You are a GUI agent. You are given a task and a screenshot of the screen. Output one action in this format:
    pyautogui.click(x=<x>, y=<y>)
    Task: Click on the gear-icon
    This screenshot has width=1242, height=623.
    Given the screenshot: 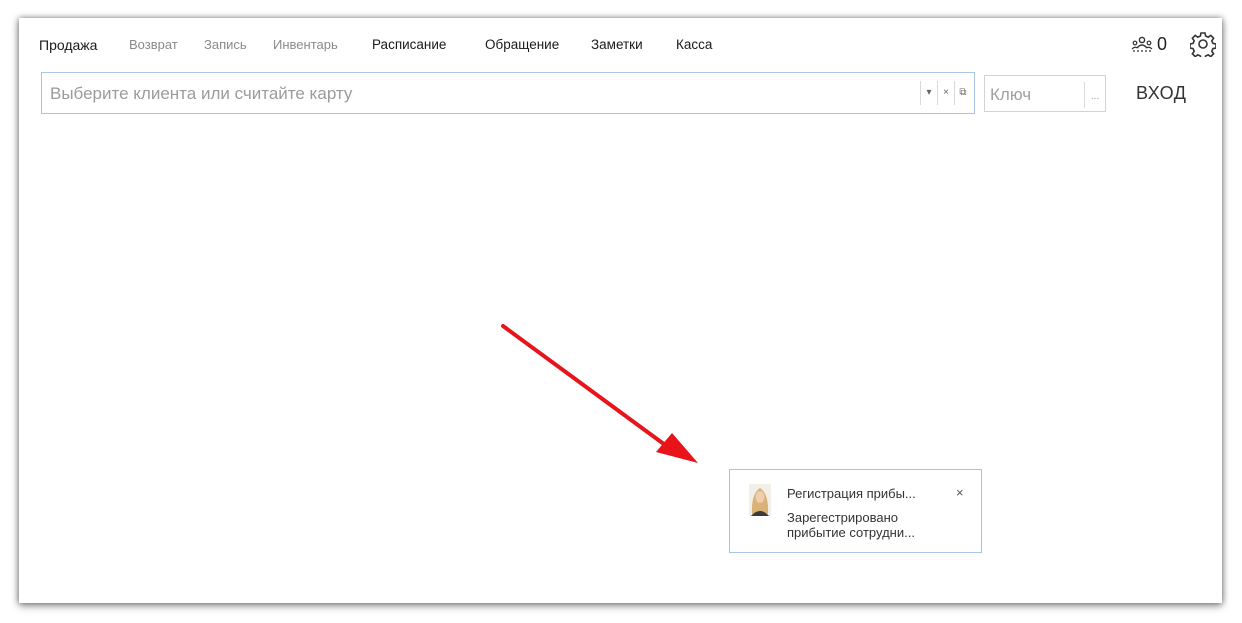 What is the action you would take?
    pyautogui.click(x=1203, y=44)
    